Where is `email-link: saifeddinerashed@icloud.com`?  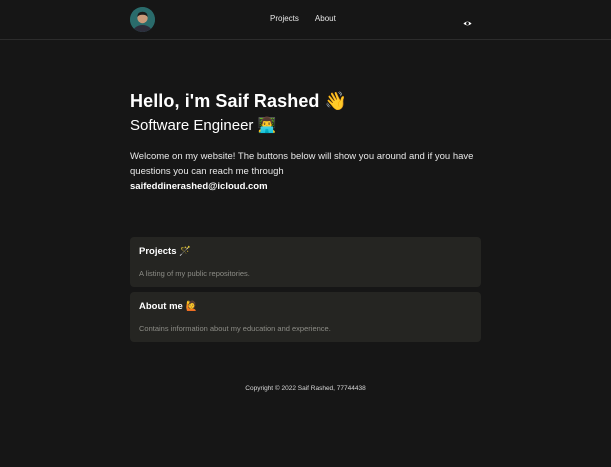 email-link: saifeddinerashed@icloud.com is located at coordinates (305, 186).